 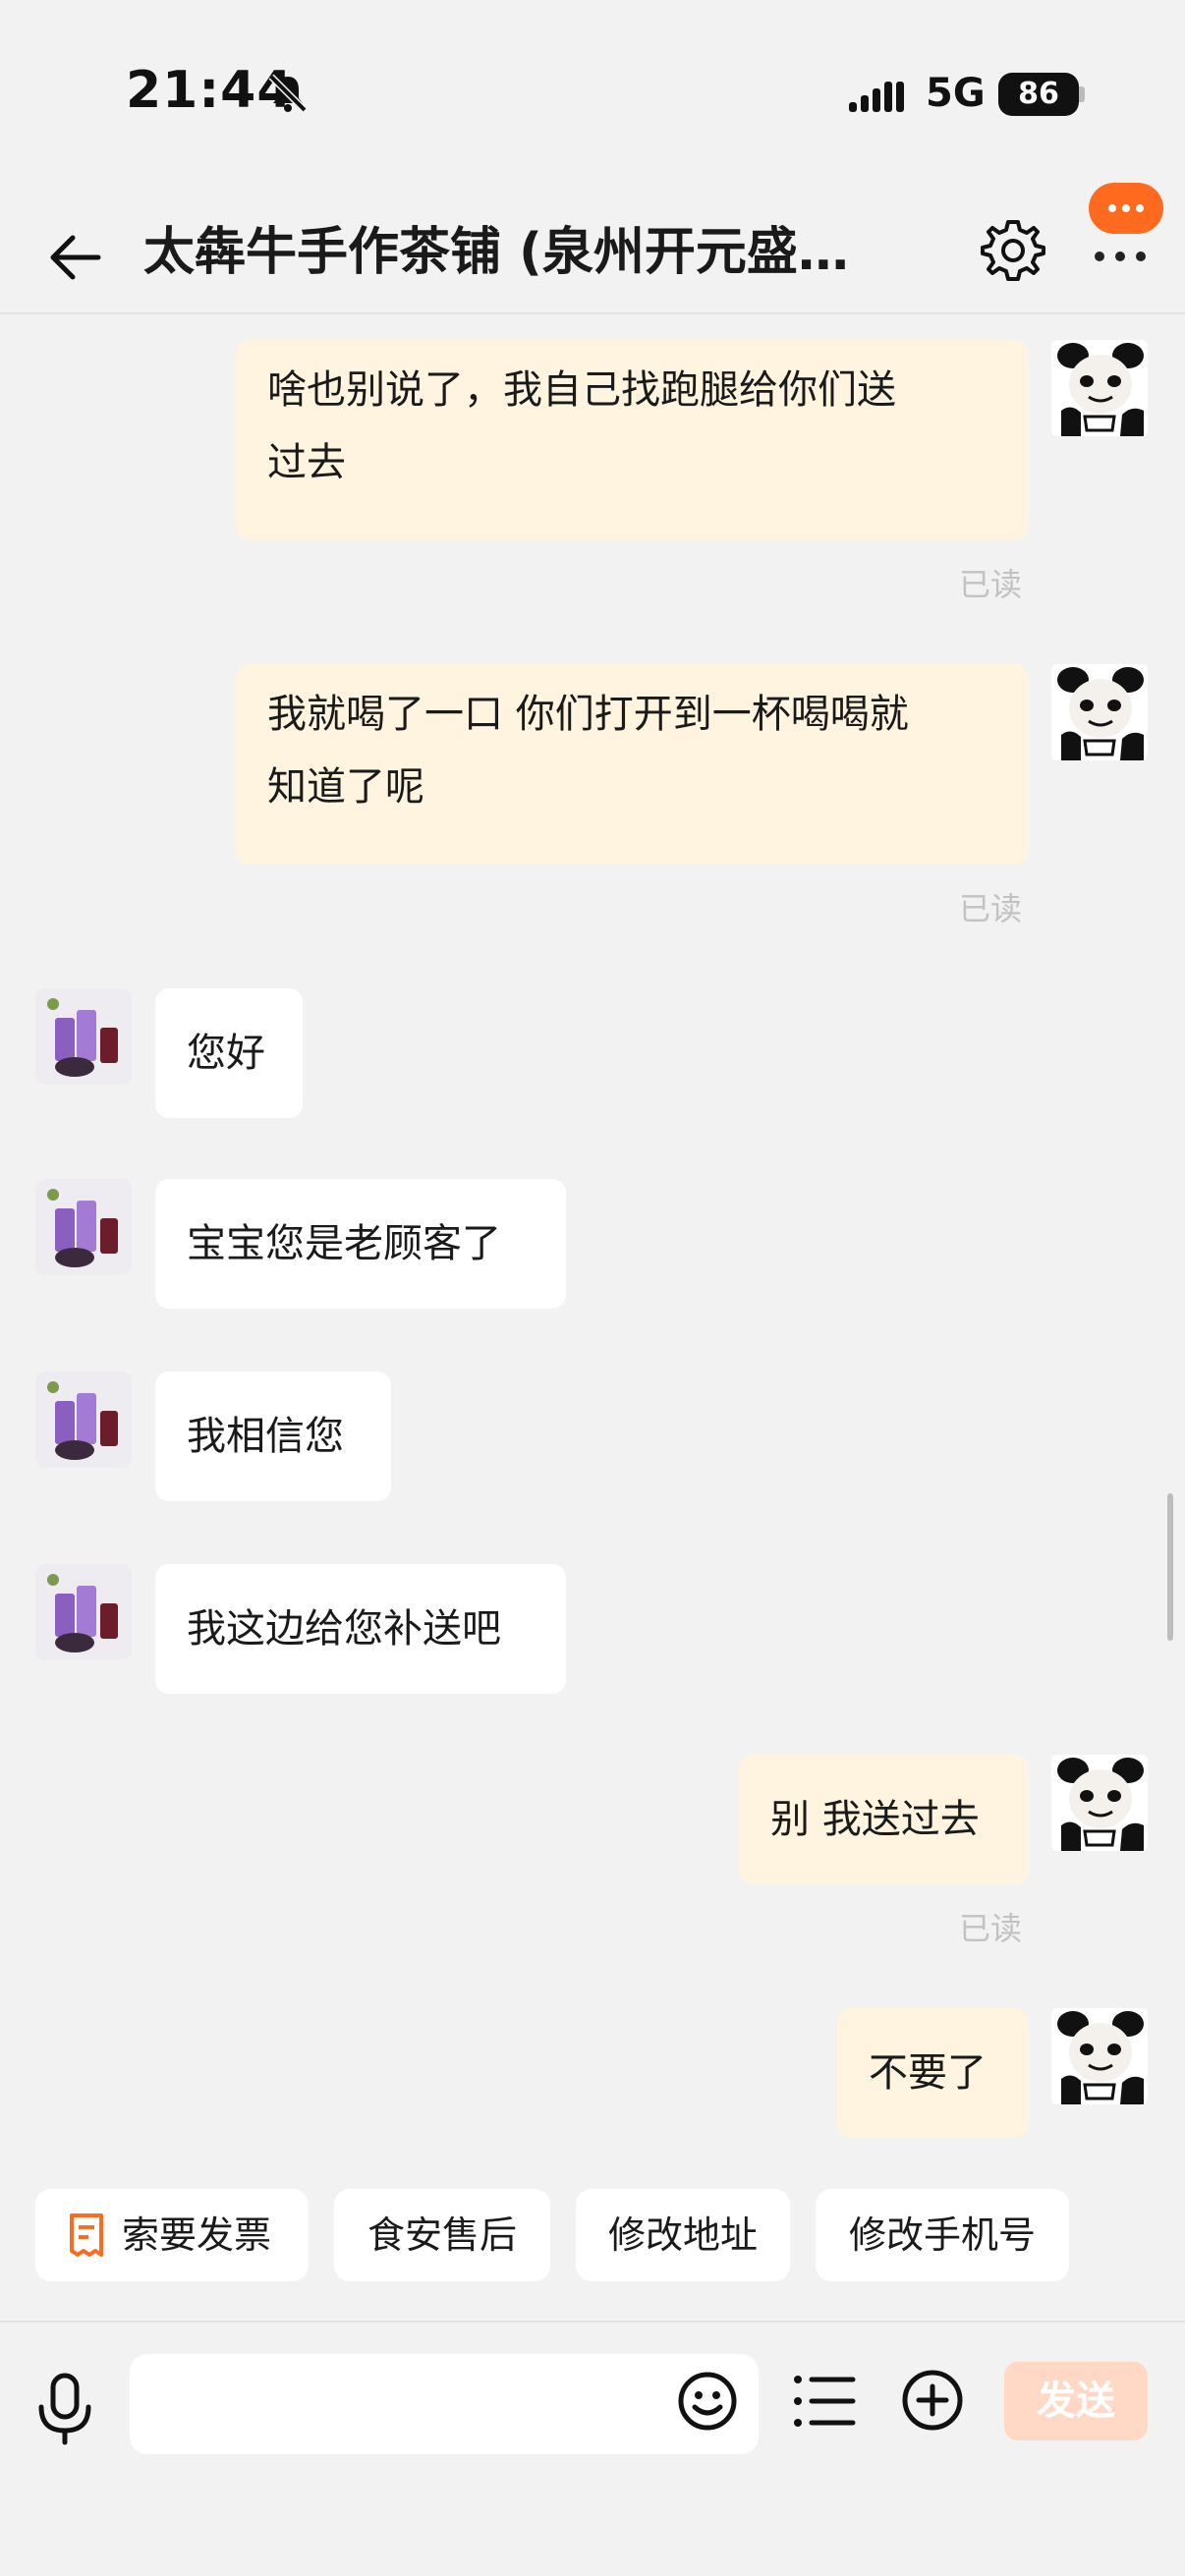 I want to click on battery-icon: 86, so click(x=1038, y=94).